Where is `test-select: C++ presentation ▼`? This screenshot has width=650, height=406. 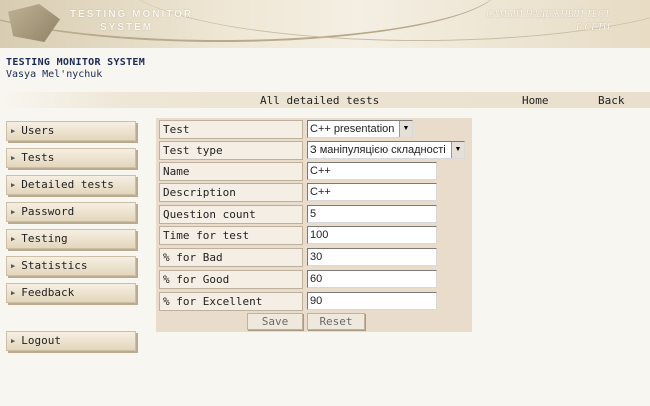 test-select: C++ presentation ▼ is located at coordinates (360, 129).